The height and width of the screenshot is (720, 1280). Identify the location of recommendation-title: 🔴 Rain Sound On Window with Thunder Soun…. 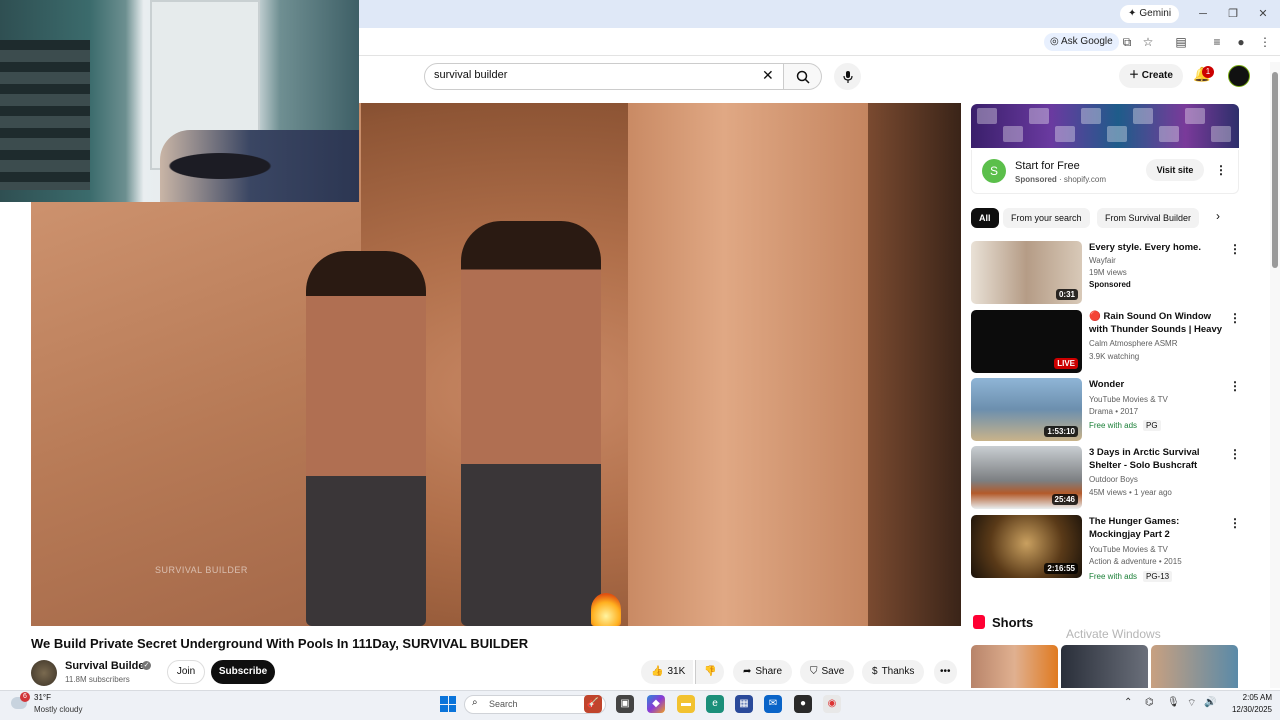
(1156, 323).